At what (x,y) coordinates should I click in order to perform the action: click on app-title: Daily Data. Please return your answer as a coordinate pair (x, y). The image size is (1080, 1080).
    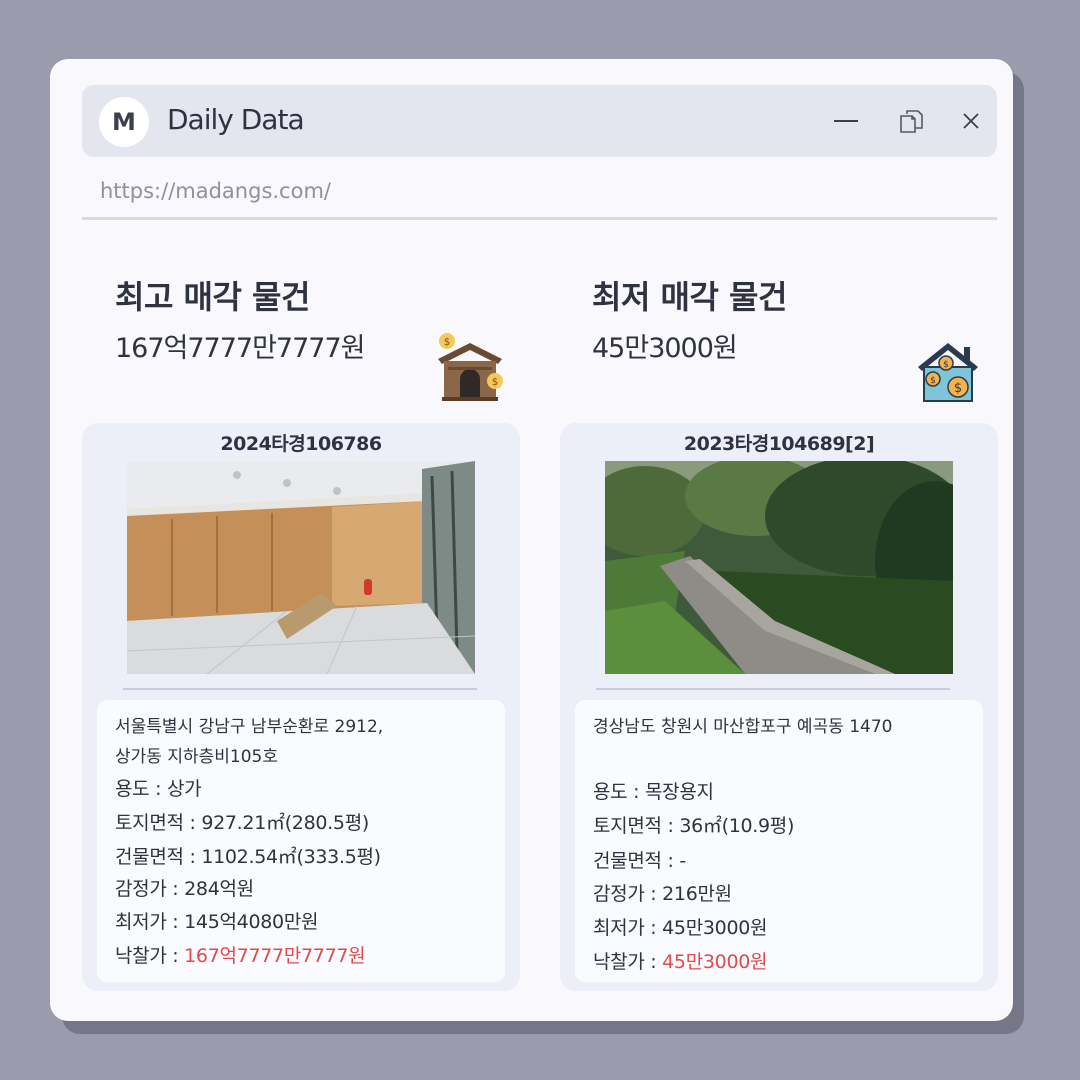
    Looking at the image, I should click on (236, 119).